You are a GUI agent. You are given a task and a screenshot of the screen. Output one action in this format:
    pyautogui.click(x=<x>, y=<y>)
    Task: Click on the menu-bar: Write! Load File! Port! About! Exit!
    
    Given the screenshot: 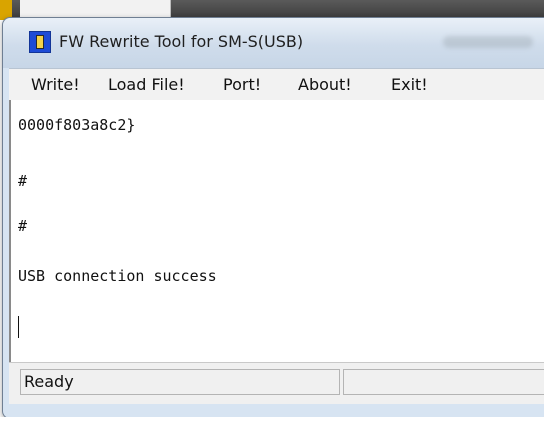 What is the action you would take?
    pyautogui.click(x=276, y=84)
    